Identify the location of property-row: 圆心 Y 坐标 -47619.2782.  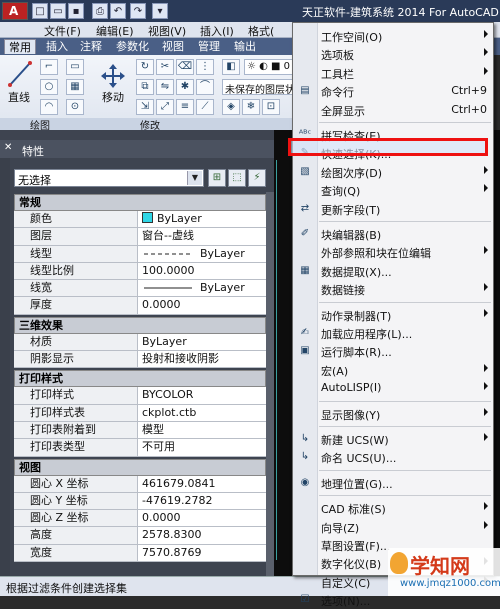
(140, 501).